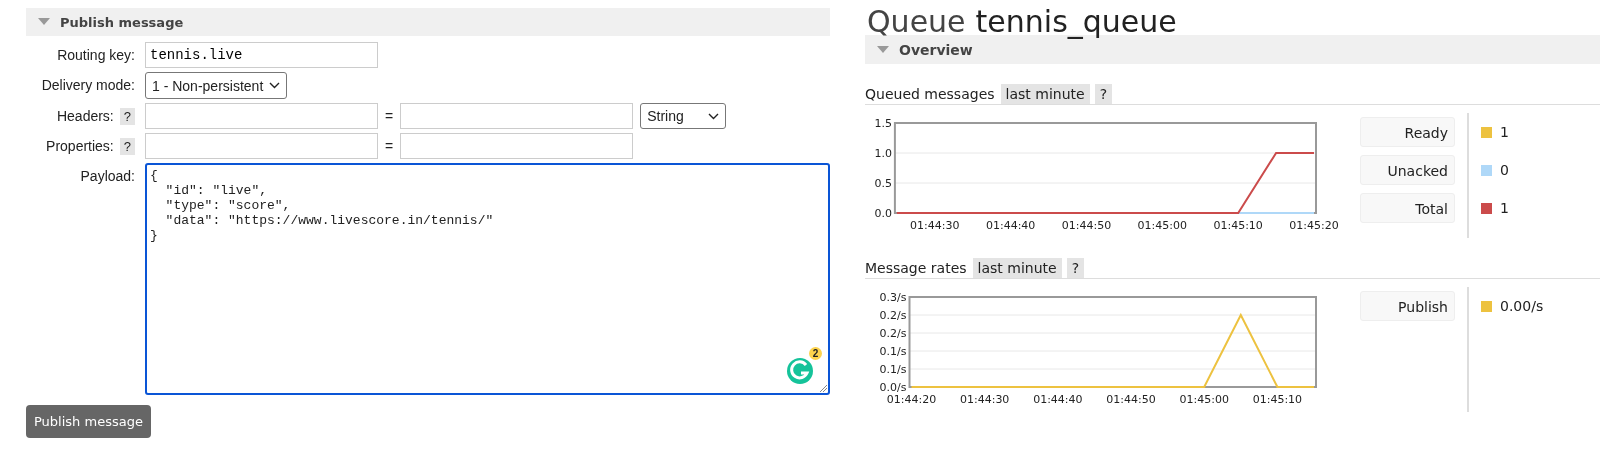  Describe the element at coordinates (883, 153) in the screenshot. I see `axis-label: 1.0` at that location.